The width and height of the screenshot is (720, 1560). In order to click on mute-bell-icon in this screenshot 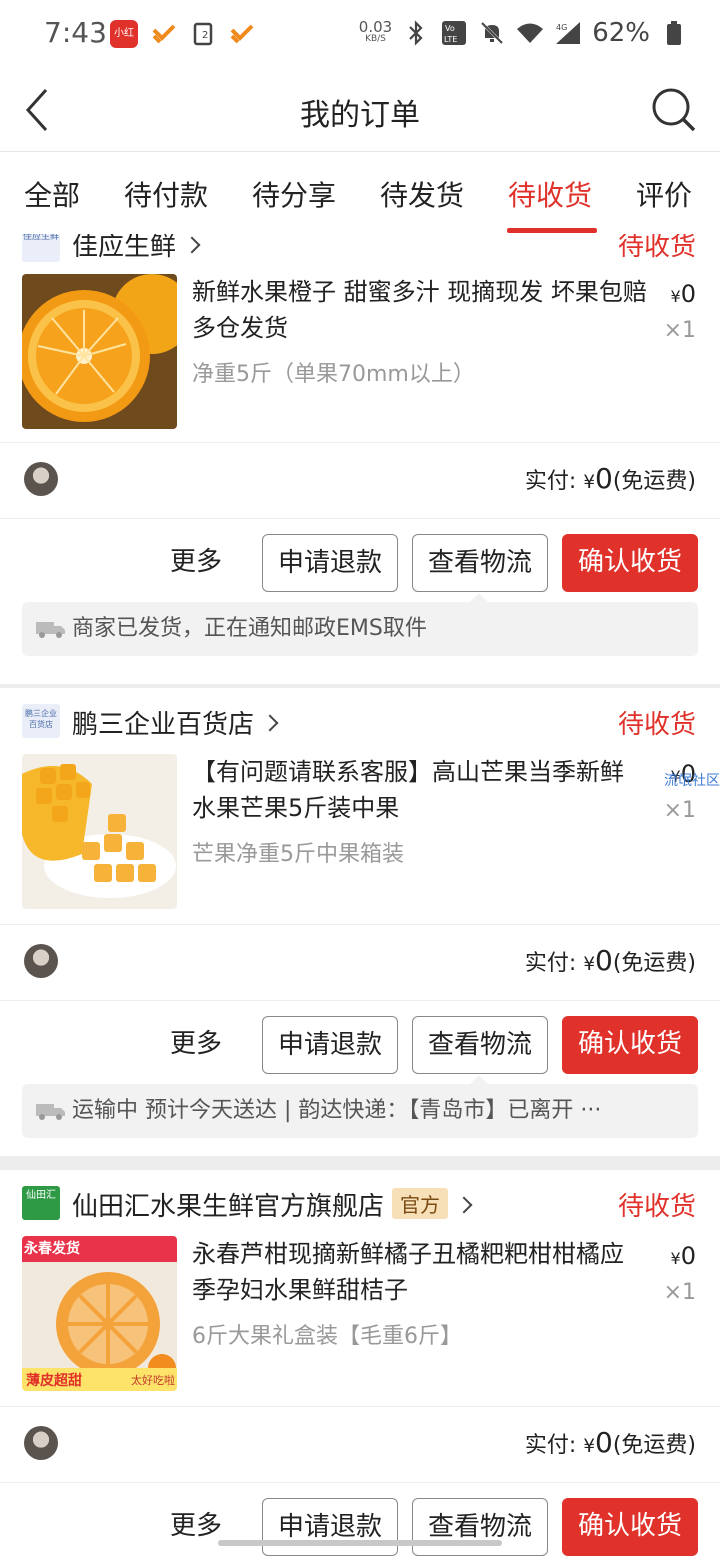, I will do `click(492, 33)`.